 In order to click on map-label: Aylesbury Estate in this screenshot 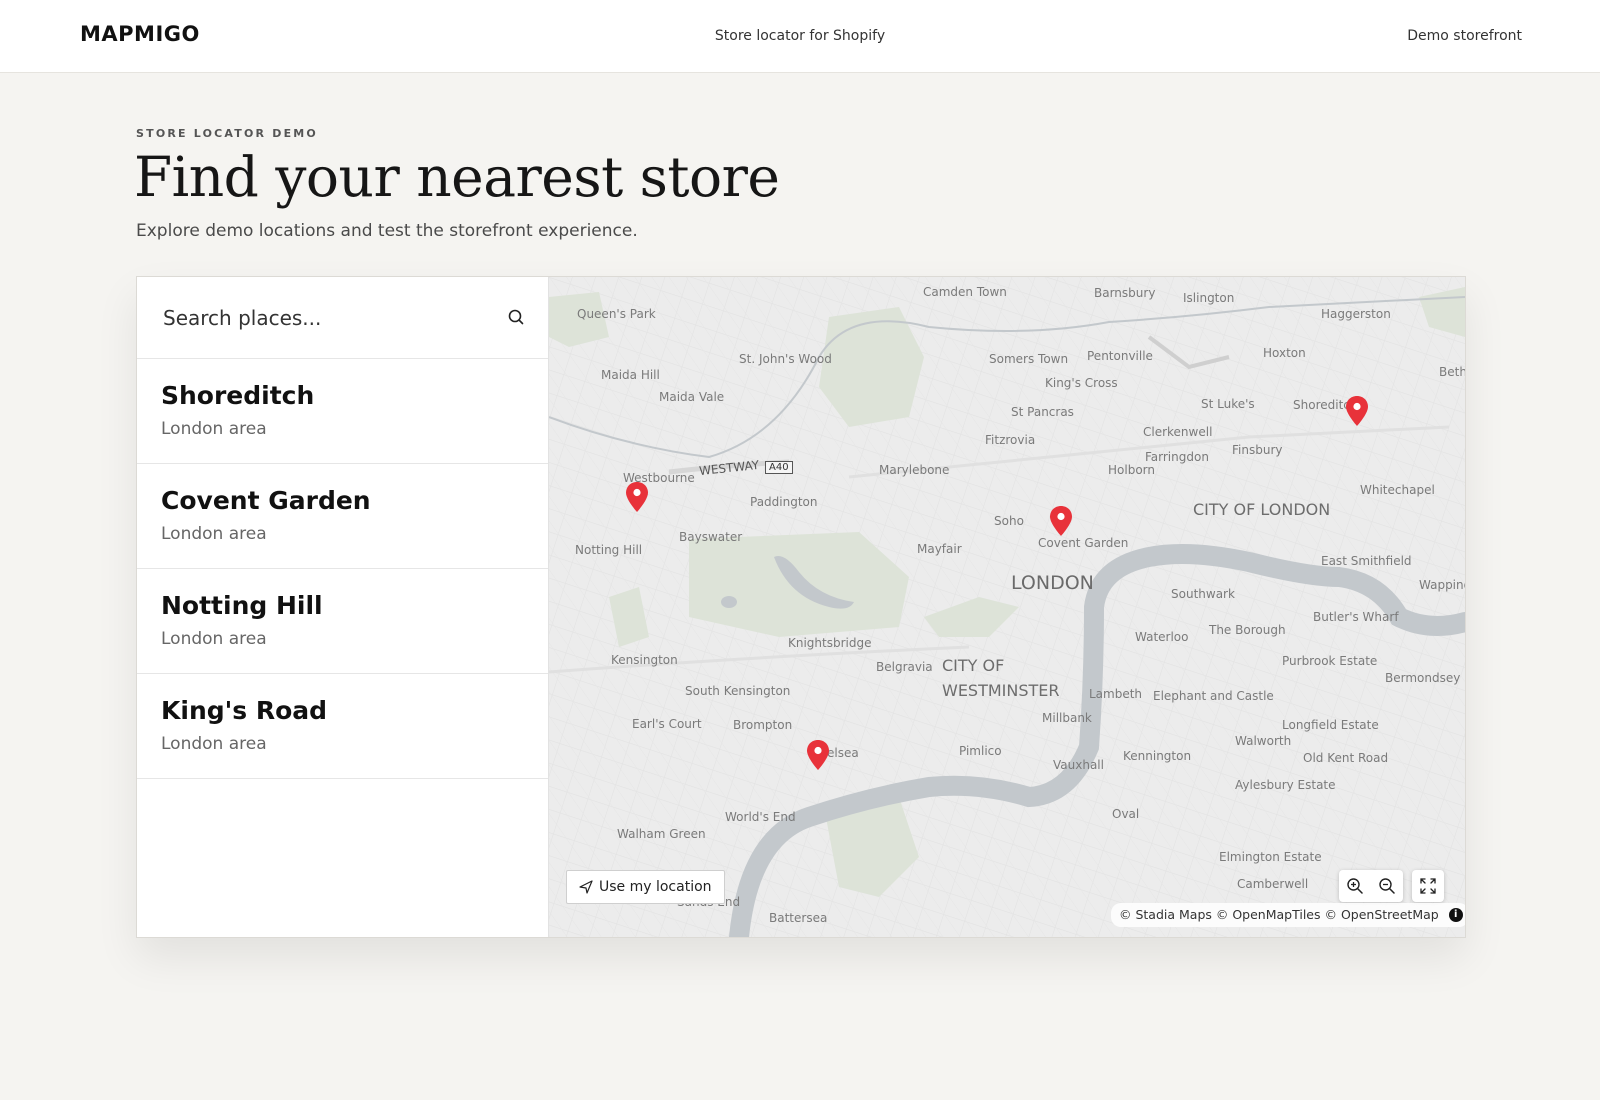, I will do `click(1285, 785)`.